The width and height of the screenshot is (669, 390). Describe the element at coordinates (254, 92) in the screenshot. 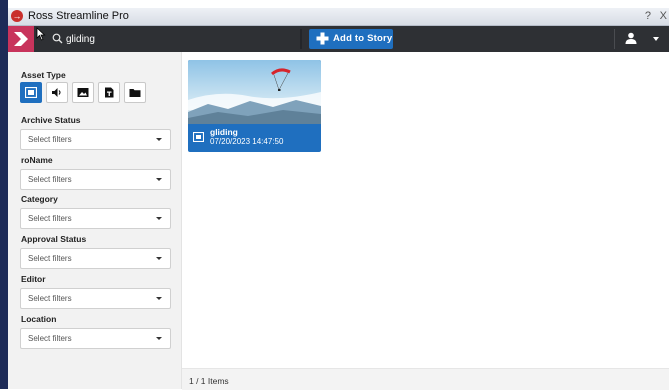

I see `asset-thumbnail` at that location.